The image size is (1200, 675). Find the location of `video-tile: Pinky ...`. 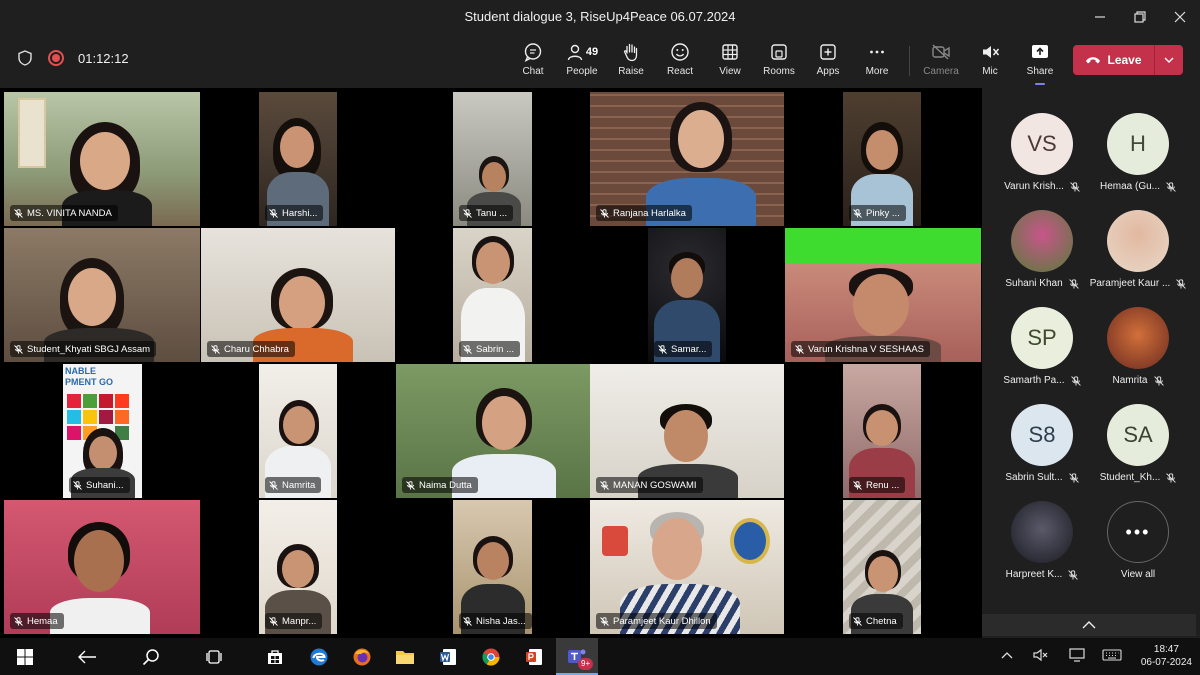

video-tile: Pinky ... is located at coordinates (882, 159).